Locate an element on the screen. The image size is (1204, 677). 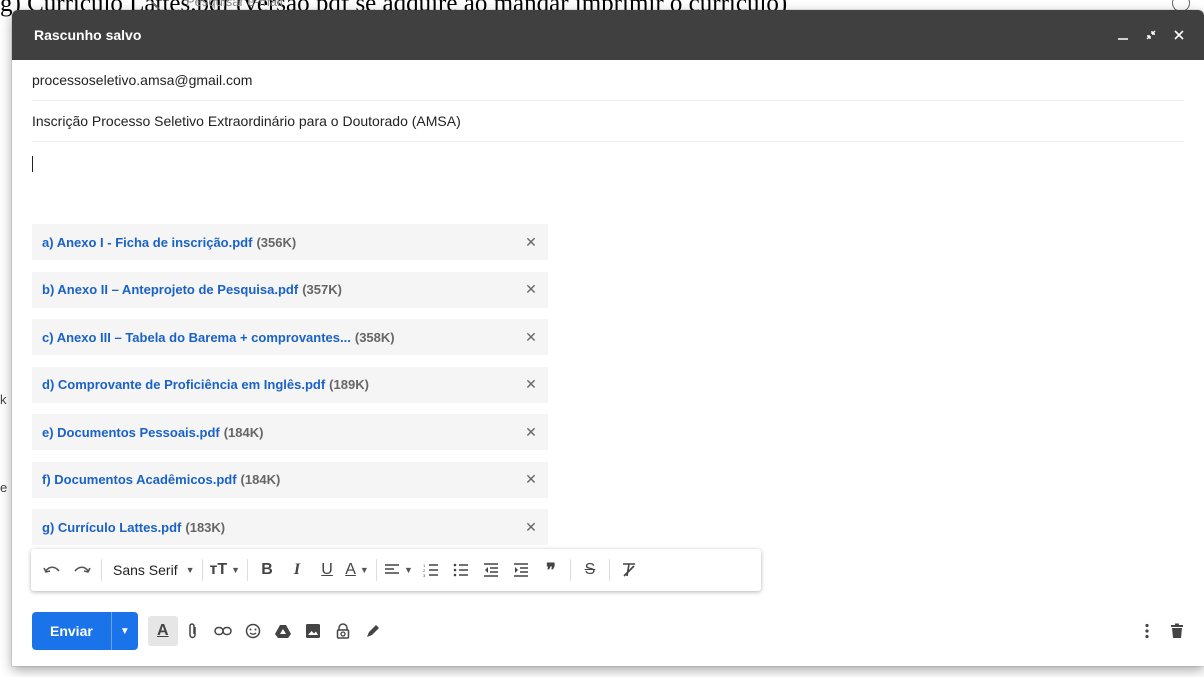
remove-formatting-icon is located at coordinates (629, 570).